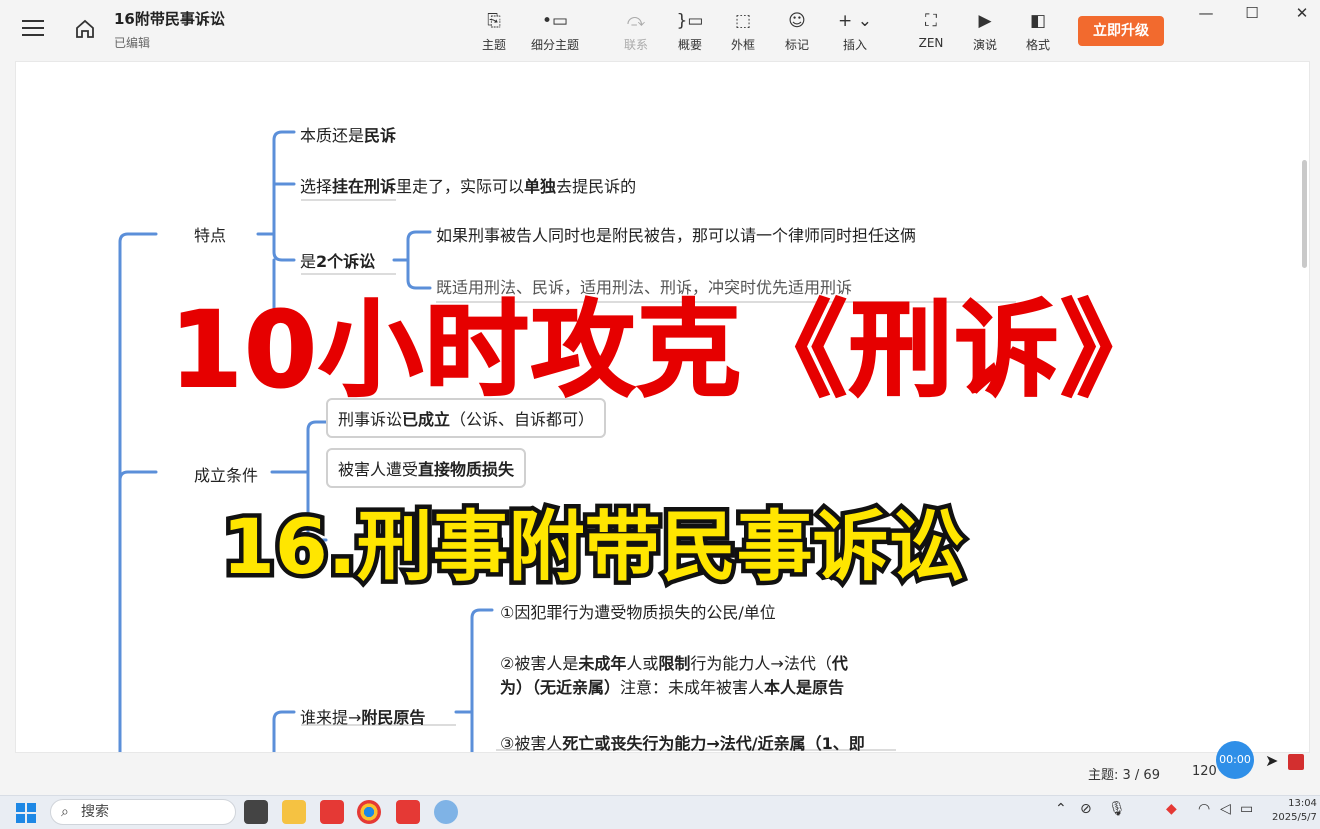 The width and height of the screenshot is (1320, 829). I want to click on topic-plaintiff-victim: ①因犯罪行为遭受物质损失的公民/单位, so click(638, 611).